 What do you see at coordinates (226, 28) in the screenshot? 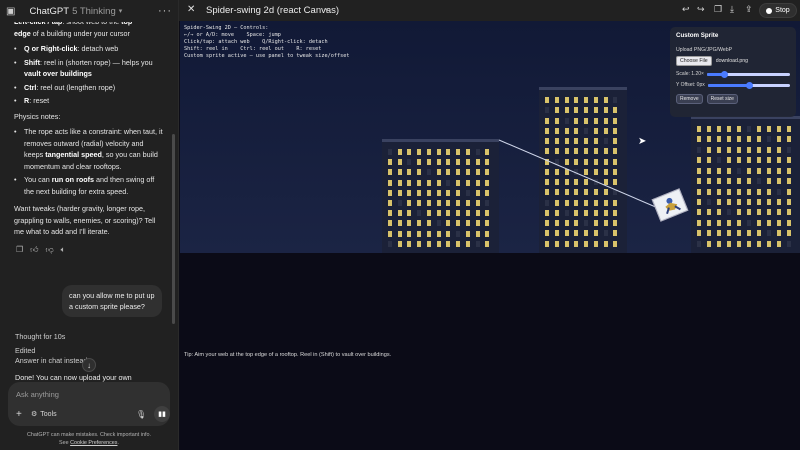
I see `hud-line: Spider-Swing 2D — Controls:` at bounding box center [226, 28].